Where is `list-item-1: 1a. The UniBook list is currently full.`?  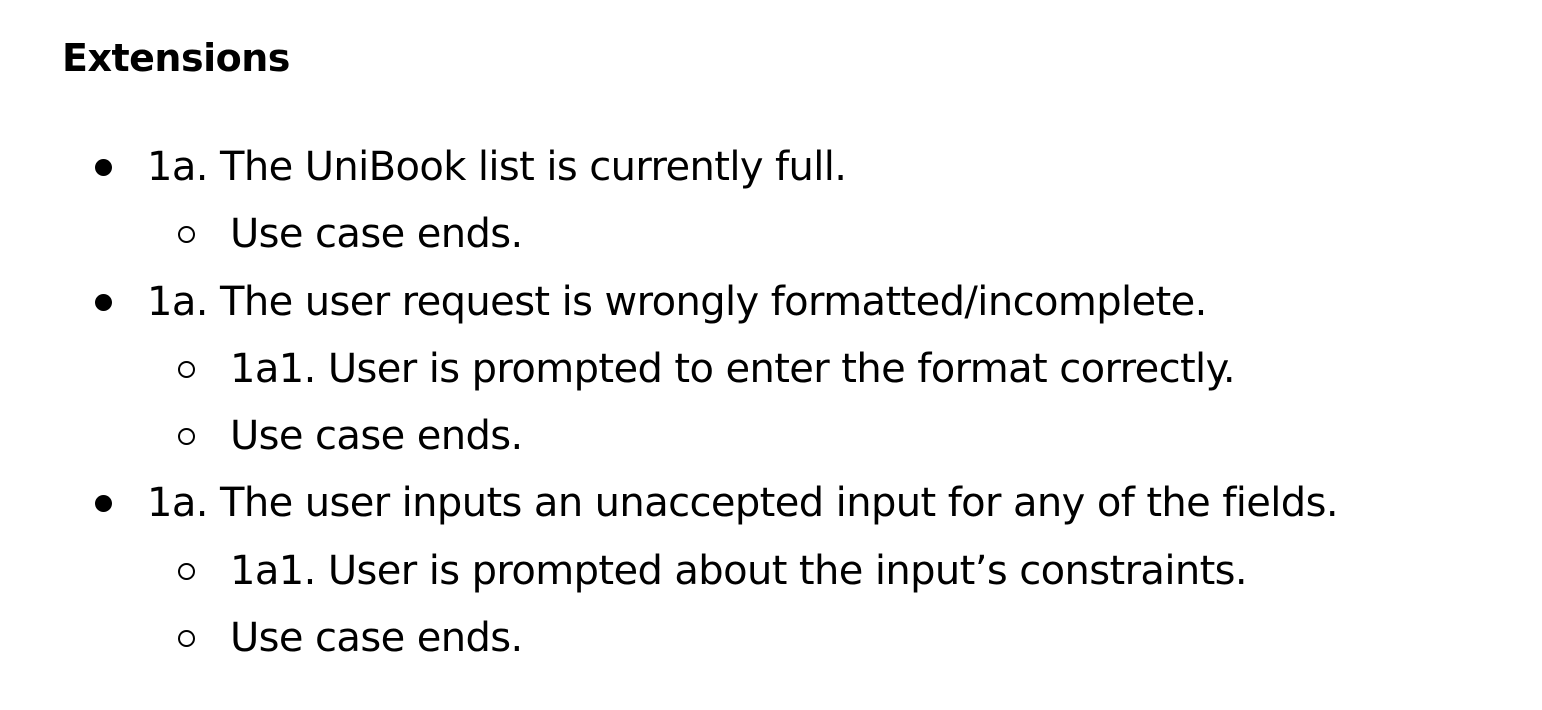
list-item-1: 1a. The UniBook list is currently full. is located at coordinates (471, 167).